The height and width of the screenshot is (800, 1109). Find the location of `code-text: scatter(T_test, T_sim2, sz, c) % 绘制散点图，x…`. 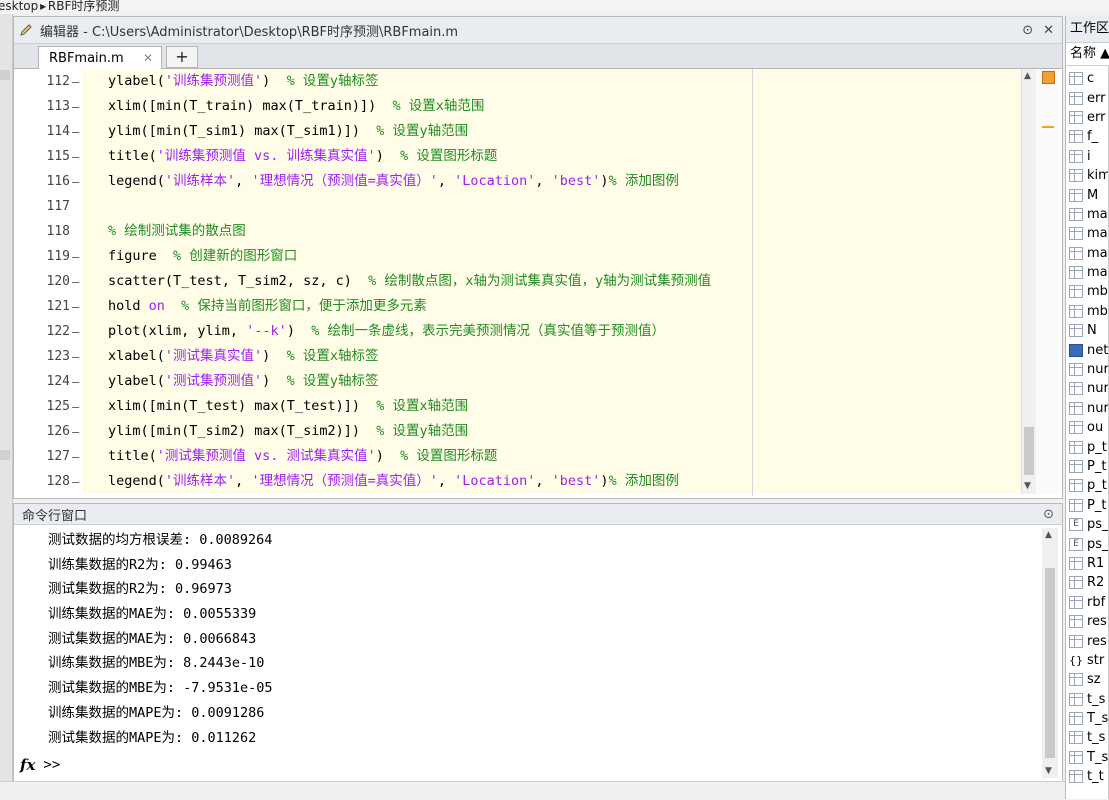

code-text: scatter(T_test, T_sim2, sz, c) % 绘制散点图，x… is located at coordinates (570, 281).